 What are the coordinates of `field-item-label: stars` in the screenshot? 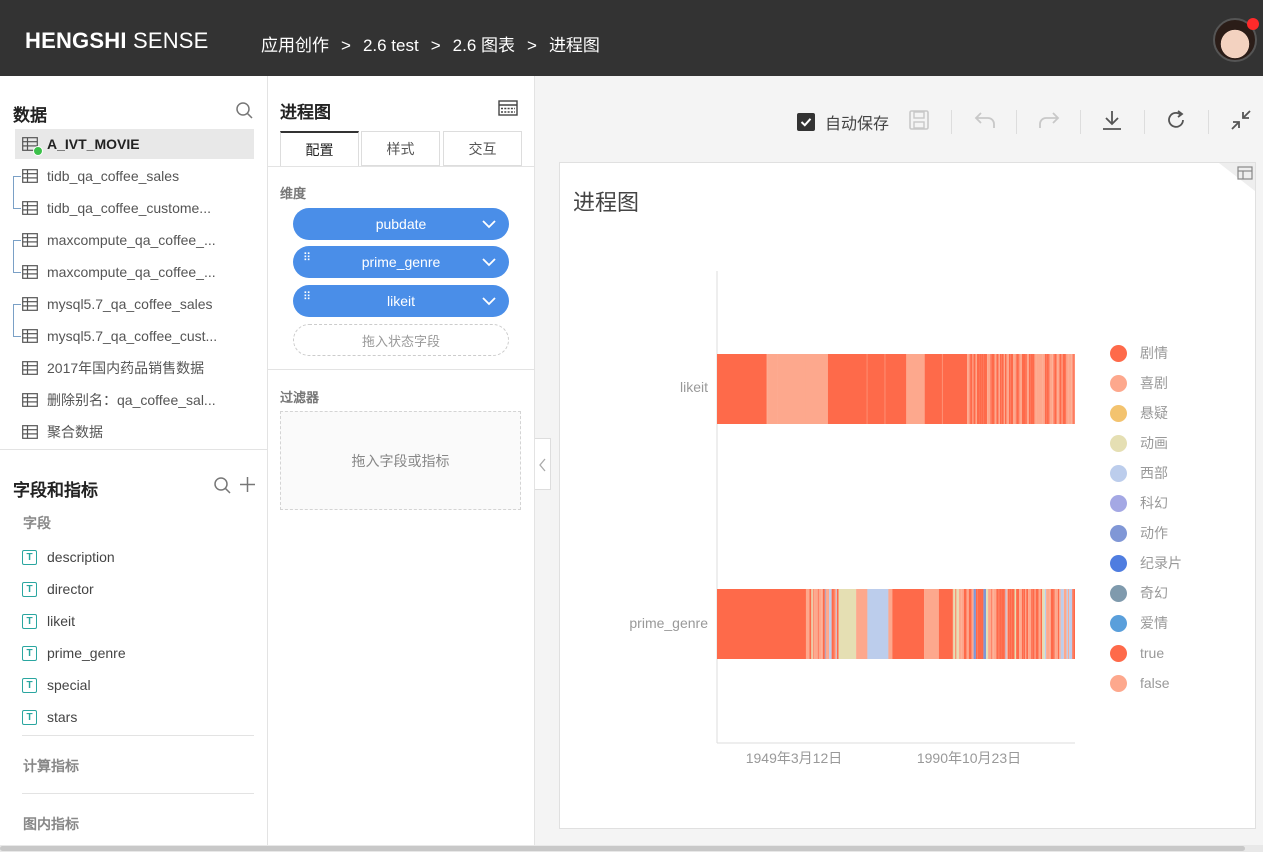 It's located at (62, 717).